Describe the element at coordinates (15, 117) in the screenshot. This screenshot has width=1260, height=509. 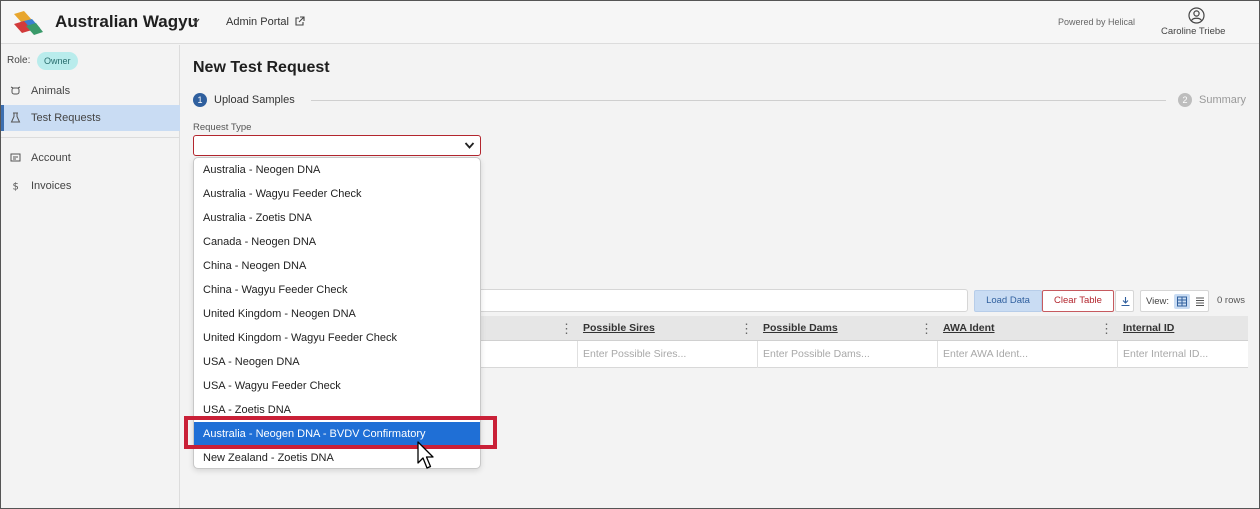
I see `flask-icon` at that location.